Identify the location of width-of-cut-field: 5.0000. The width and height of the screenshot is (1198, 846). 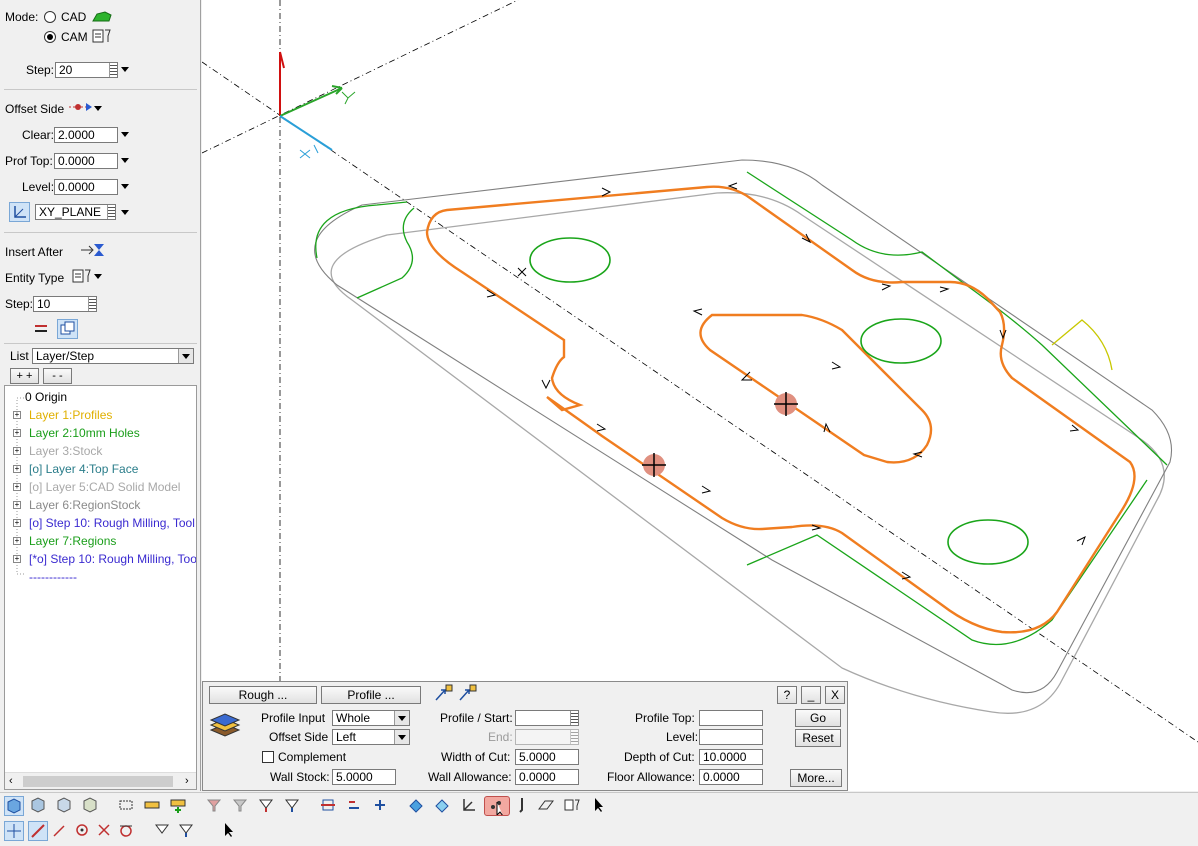
(547, 757).